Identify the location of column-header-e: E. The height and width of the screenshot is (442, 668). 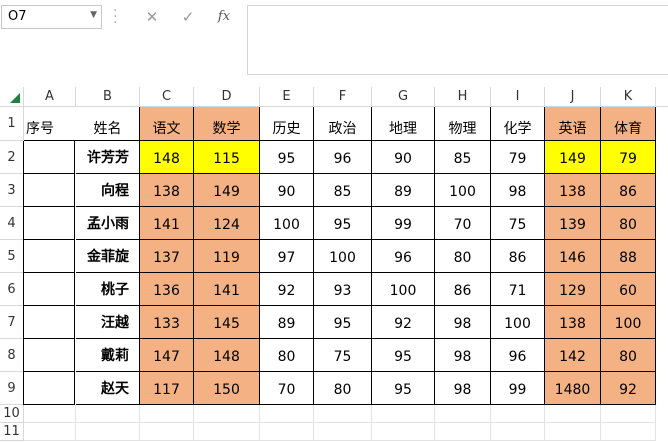
(287, 97).